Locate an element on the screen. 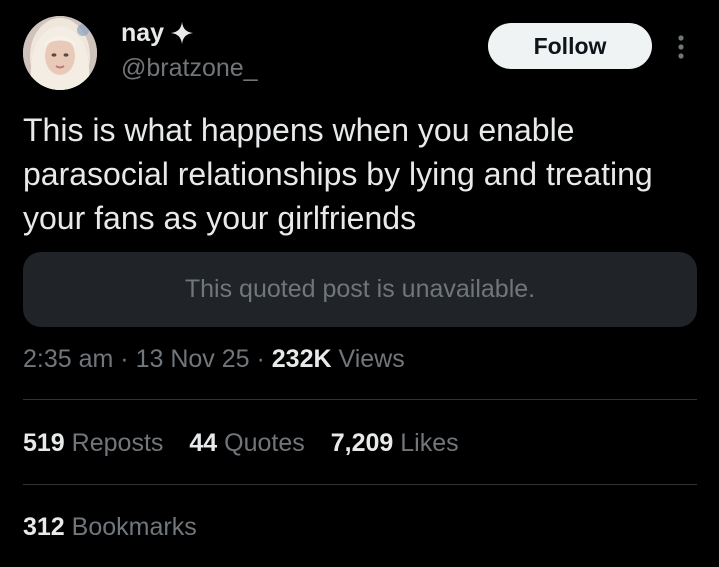 This screenshot has width=719, height=567. post-date: 13 Nov 25 is located at coordinates (193, 359).